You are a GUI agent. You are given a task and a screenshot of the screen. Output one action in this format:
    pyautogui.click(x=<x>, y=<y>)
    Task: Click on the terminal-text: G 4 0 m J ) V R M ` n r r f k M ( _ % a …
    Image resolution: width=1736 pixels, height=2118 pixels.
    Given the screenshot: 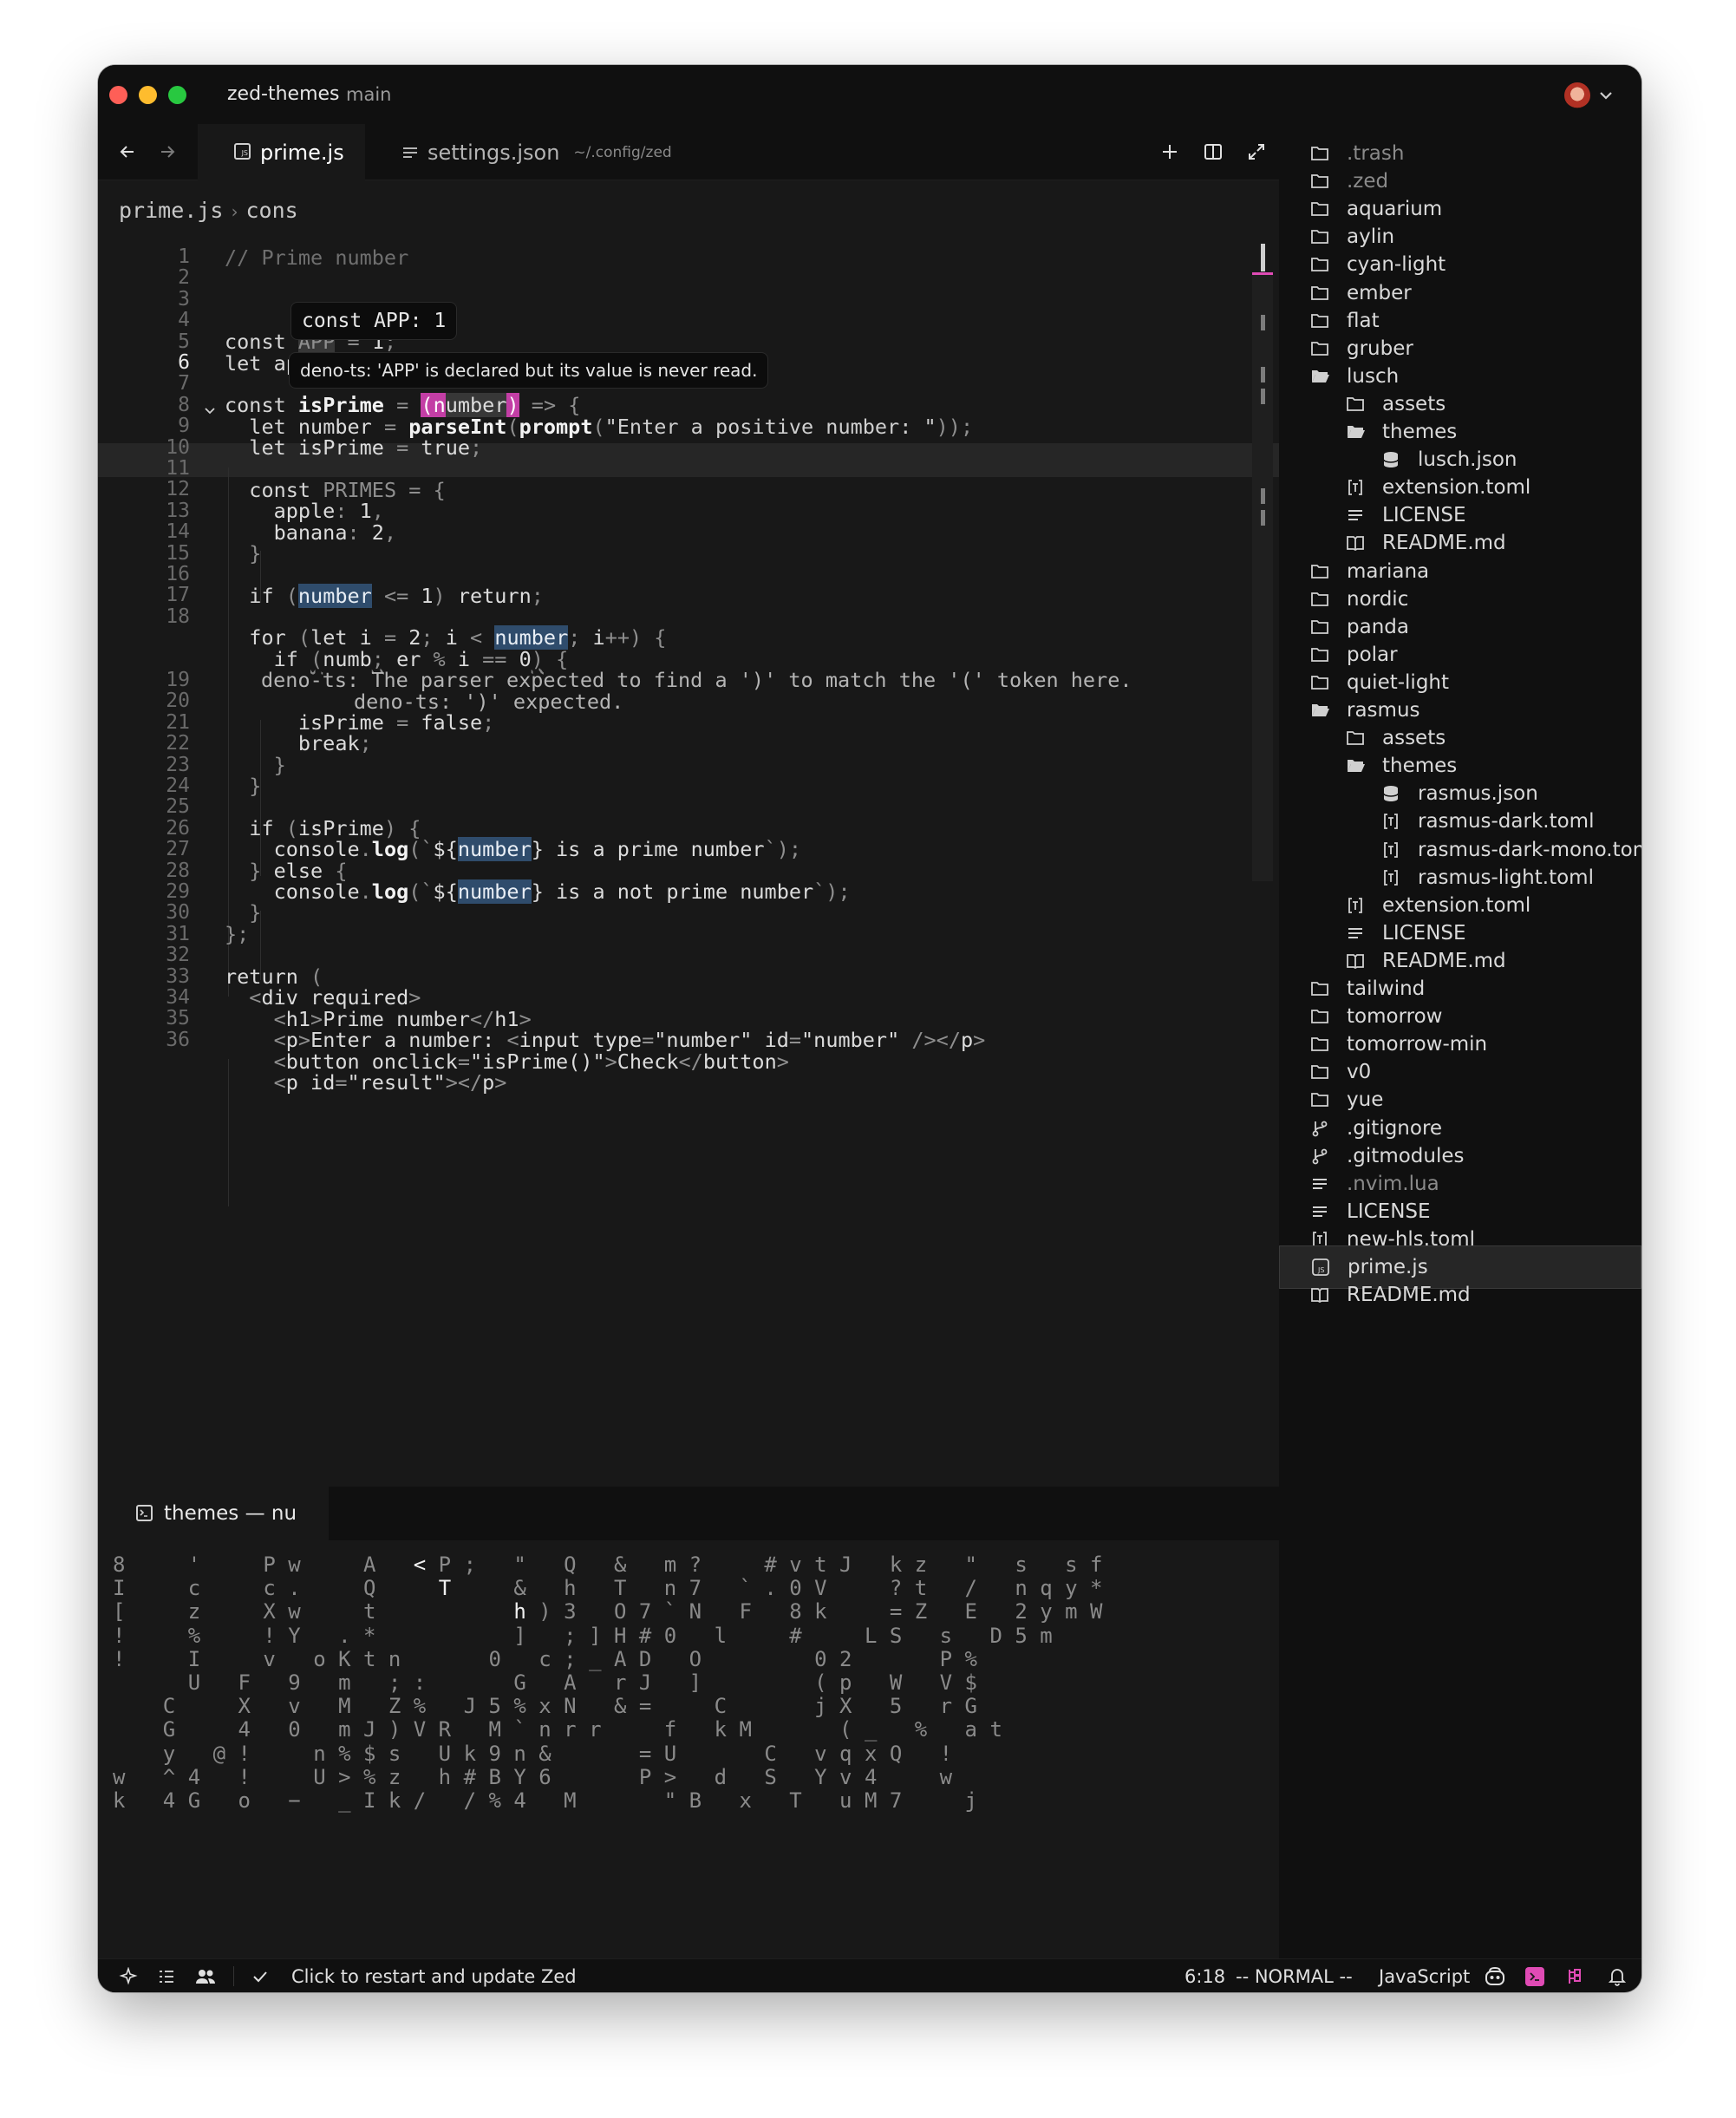 What is the action you would take?
    pyautogui.click(x=557, y=1729)
    